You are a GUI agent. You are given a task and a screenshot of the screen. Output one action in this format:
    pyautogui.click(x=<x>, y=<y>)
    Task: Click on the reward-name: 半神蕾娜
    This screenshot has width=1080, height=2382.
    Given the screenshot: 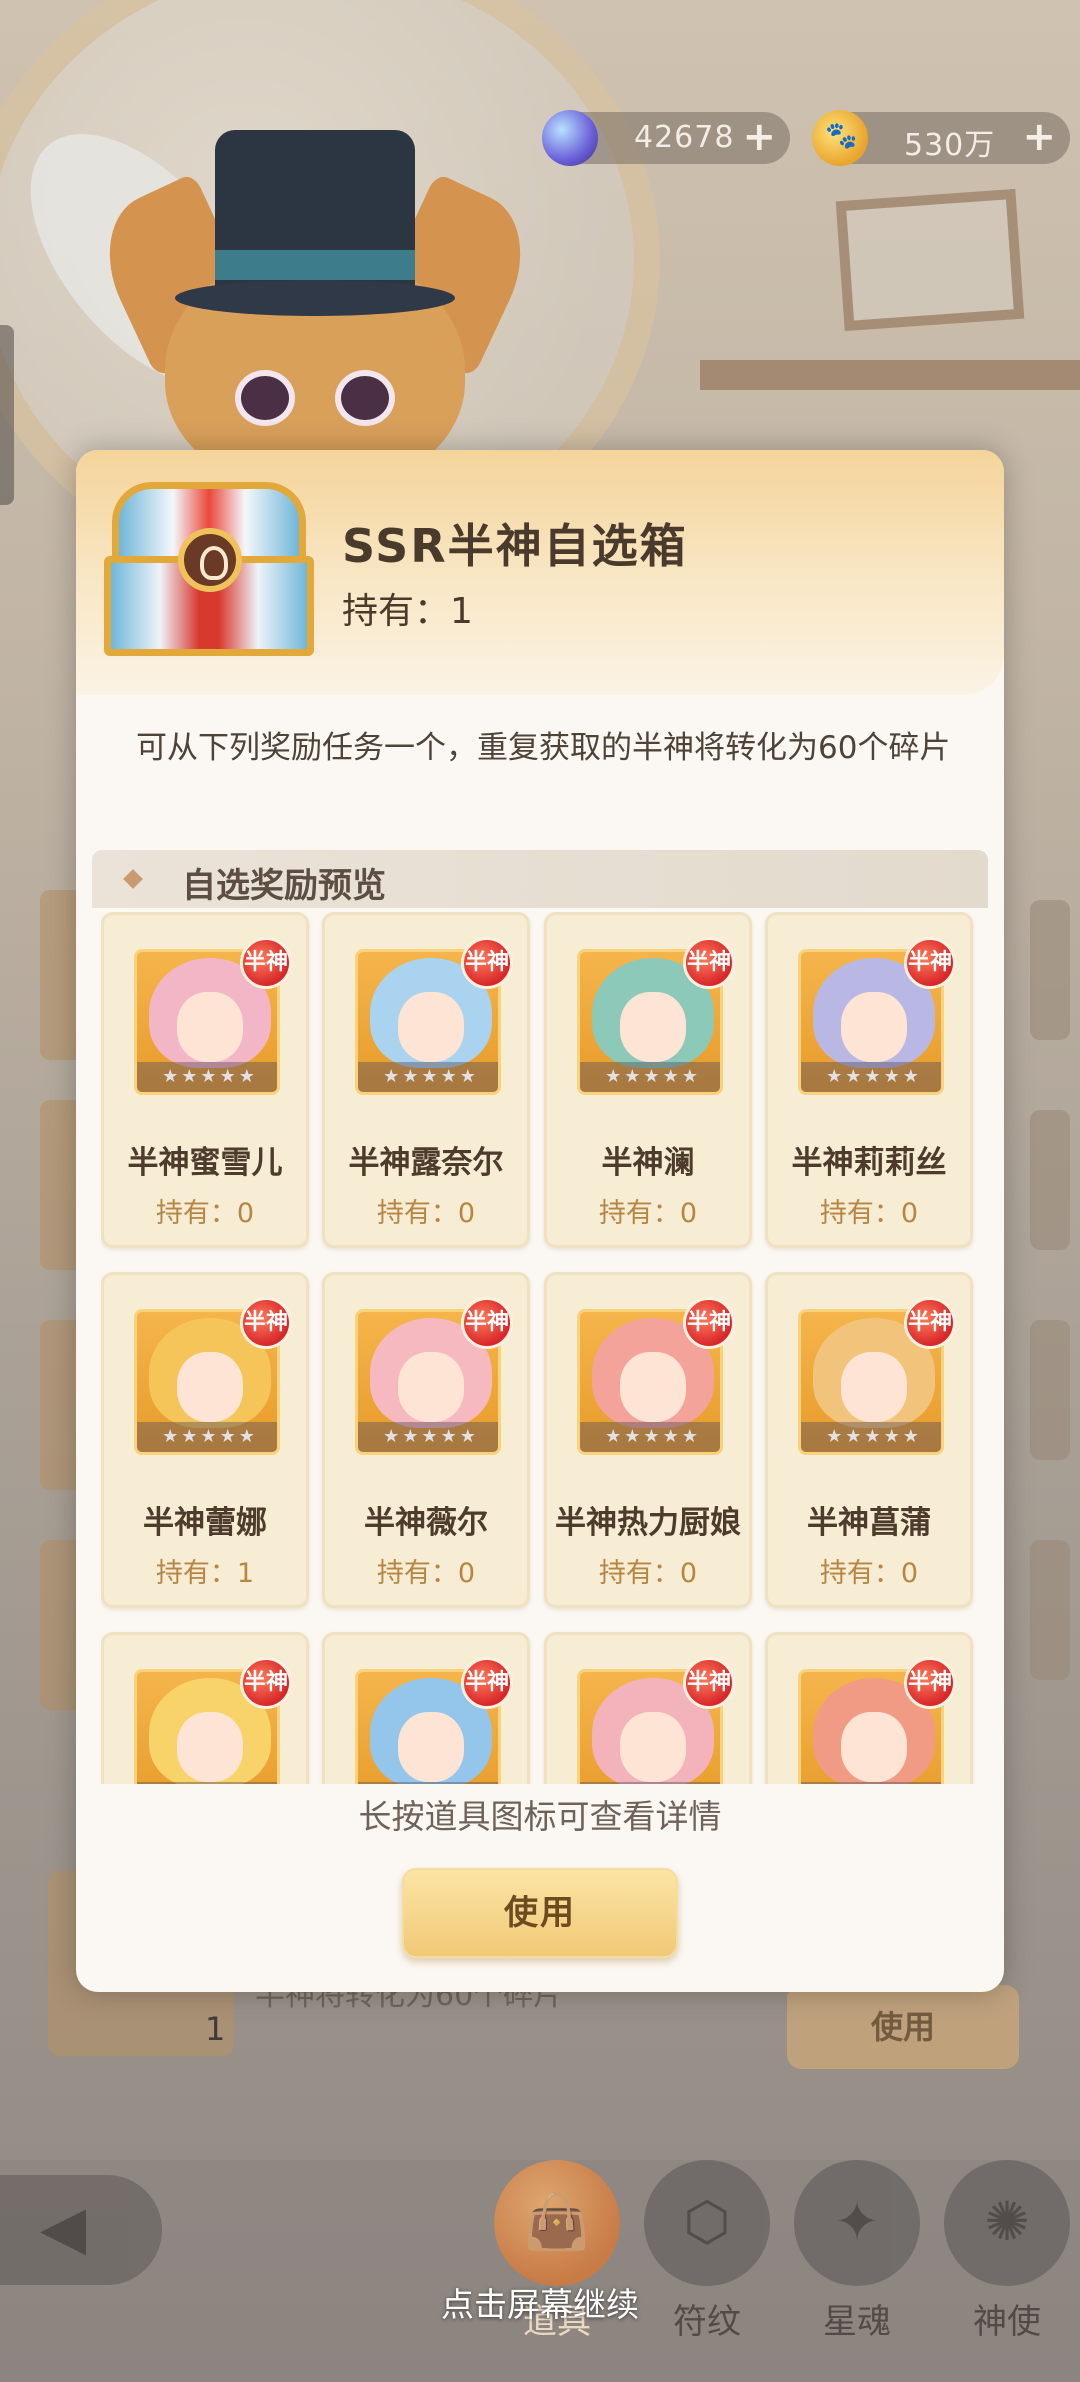 What is the action you would take?
    pyautogui.click(x=205, y=1523)
    